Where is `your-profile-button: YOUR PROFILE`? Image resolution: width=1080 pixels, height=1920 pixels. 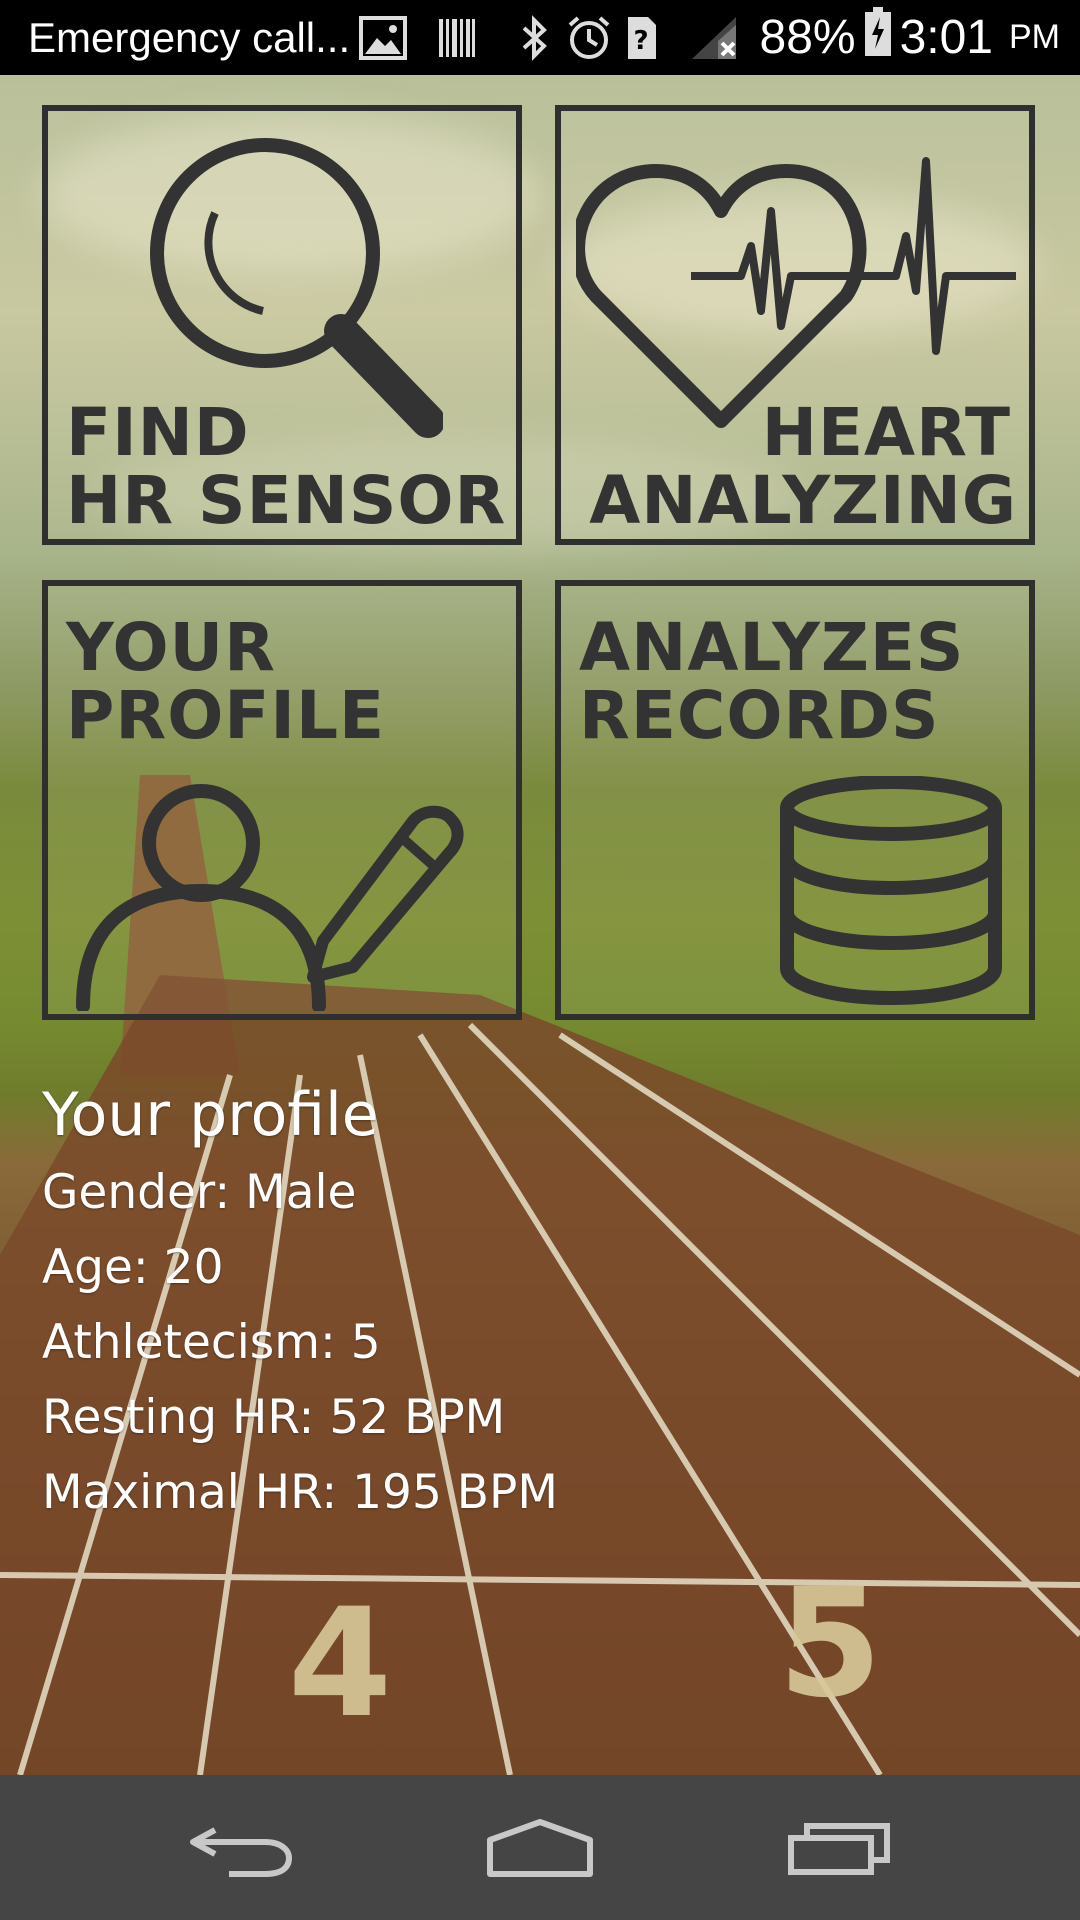
your-profile-button: YOUR PROFILE is located at coordinates (282, 800).